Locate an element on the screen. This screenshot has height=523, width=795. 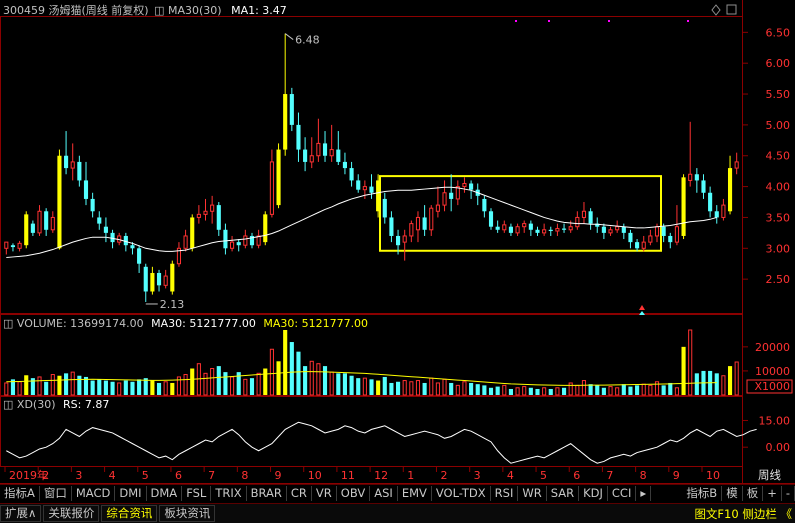
maximize-icon is located at coordinates (731, 9).